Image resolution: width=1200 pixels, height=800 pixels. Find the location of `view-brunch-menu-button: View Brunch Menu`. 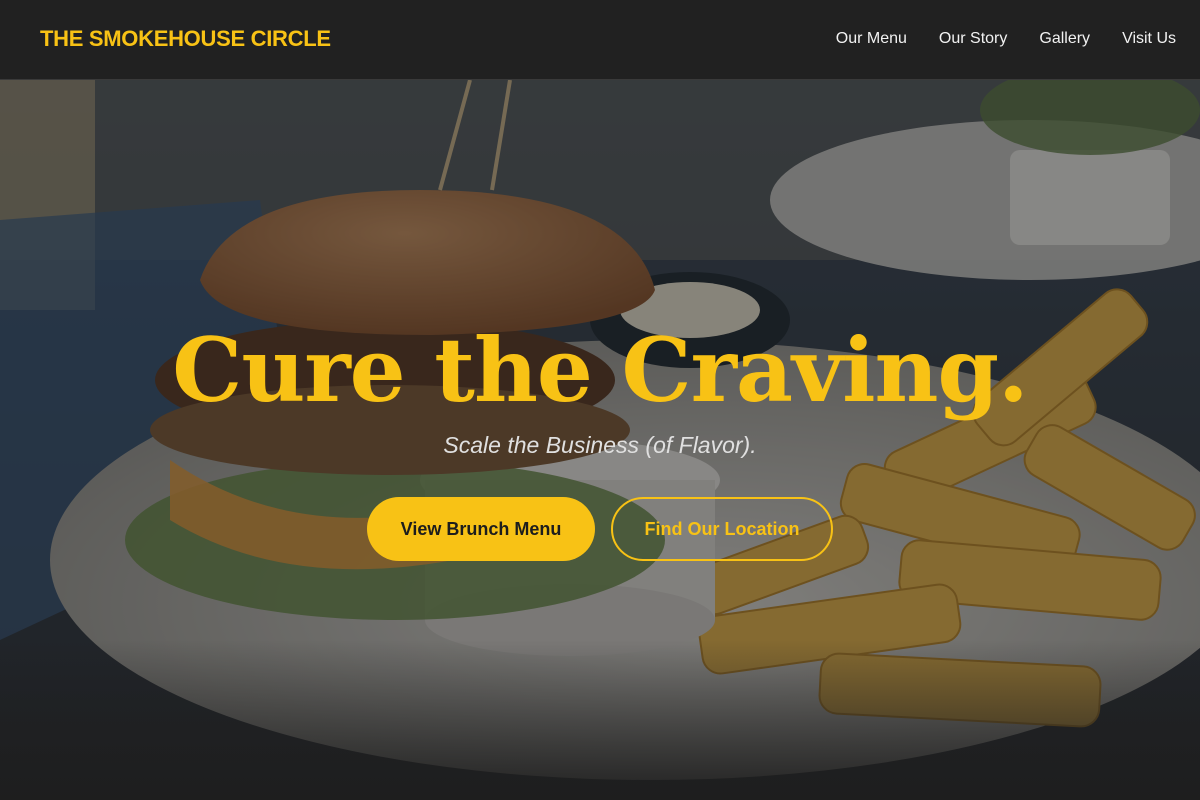

view-brunch-menu-button: View Brunch Menu is located at coordinates (481, 529).